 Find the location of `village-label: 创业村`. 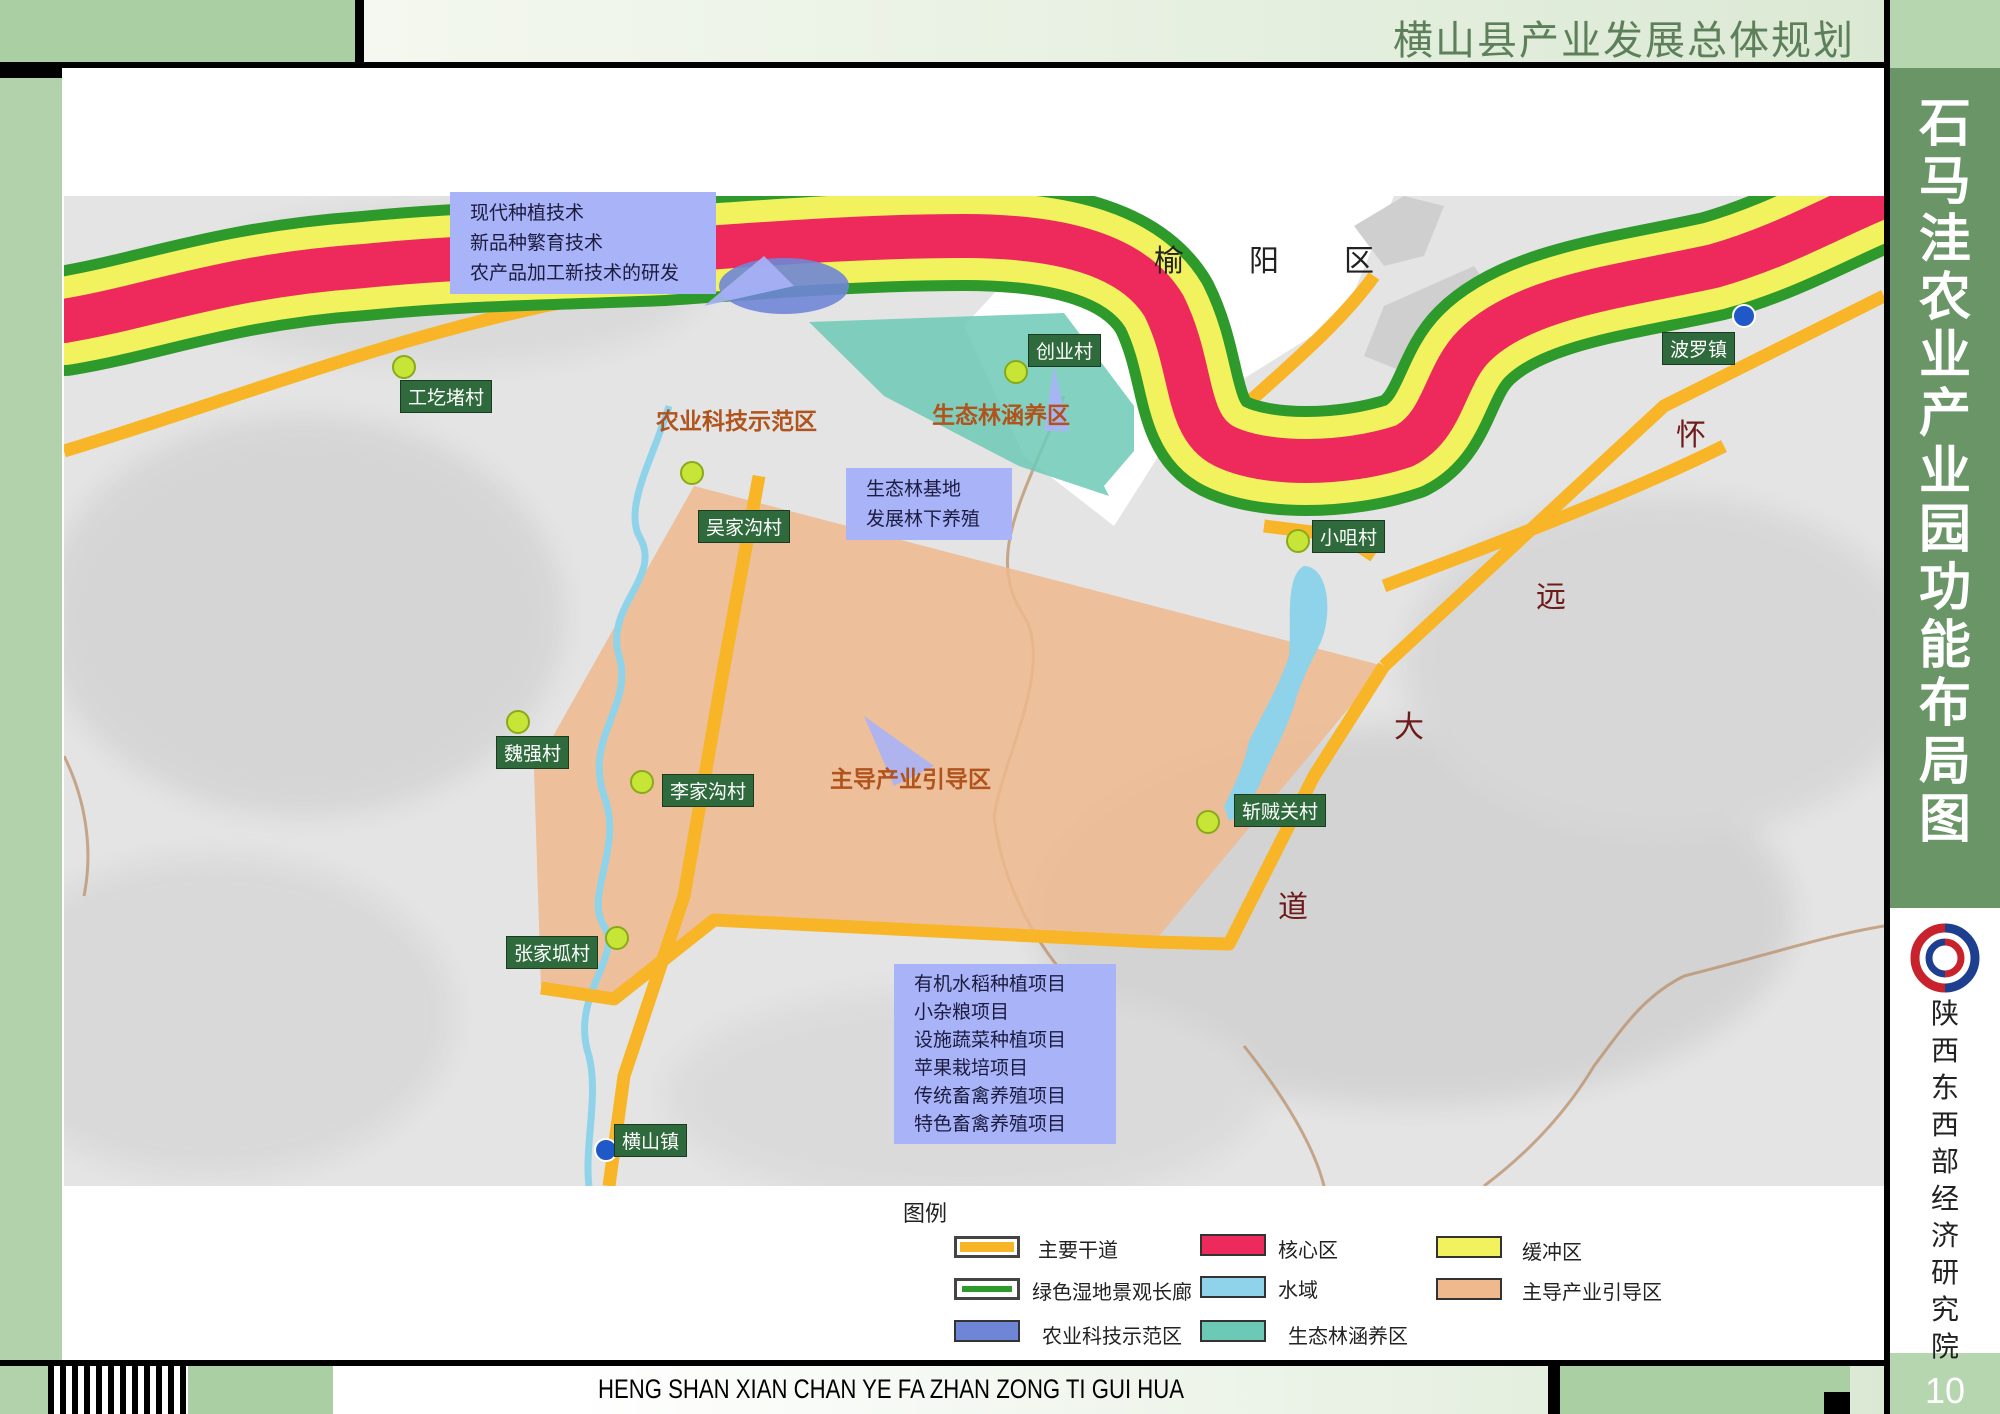

village-label: 创业村 is located at coordinates (1065, 350).